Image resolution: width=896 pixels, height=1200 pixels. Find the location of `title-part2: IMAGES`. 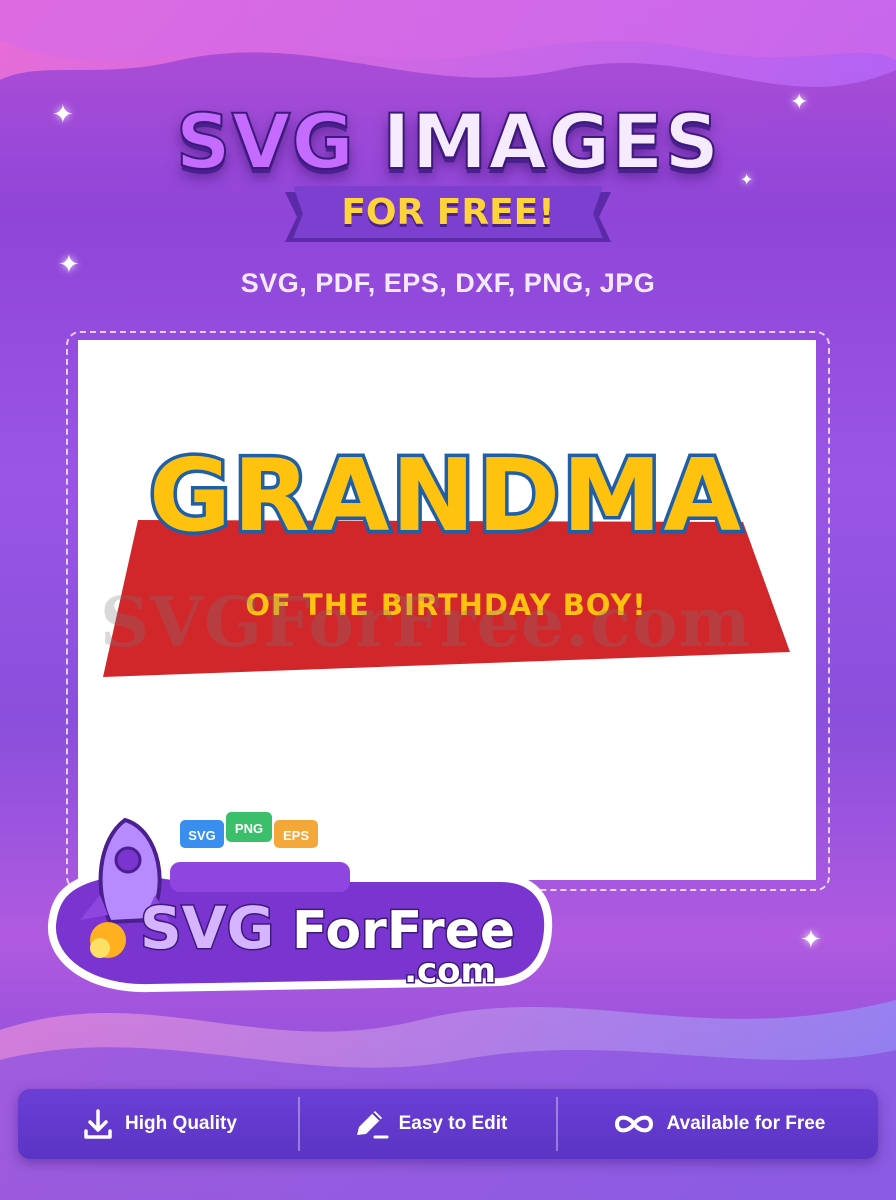

title-part2: IMAGES is located at coordinates (551, 141).